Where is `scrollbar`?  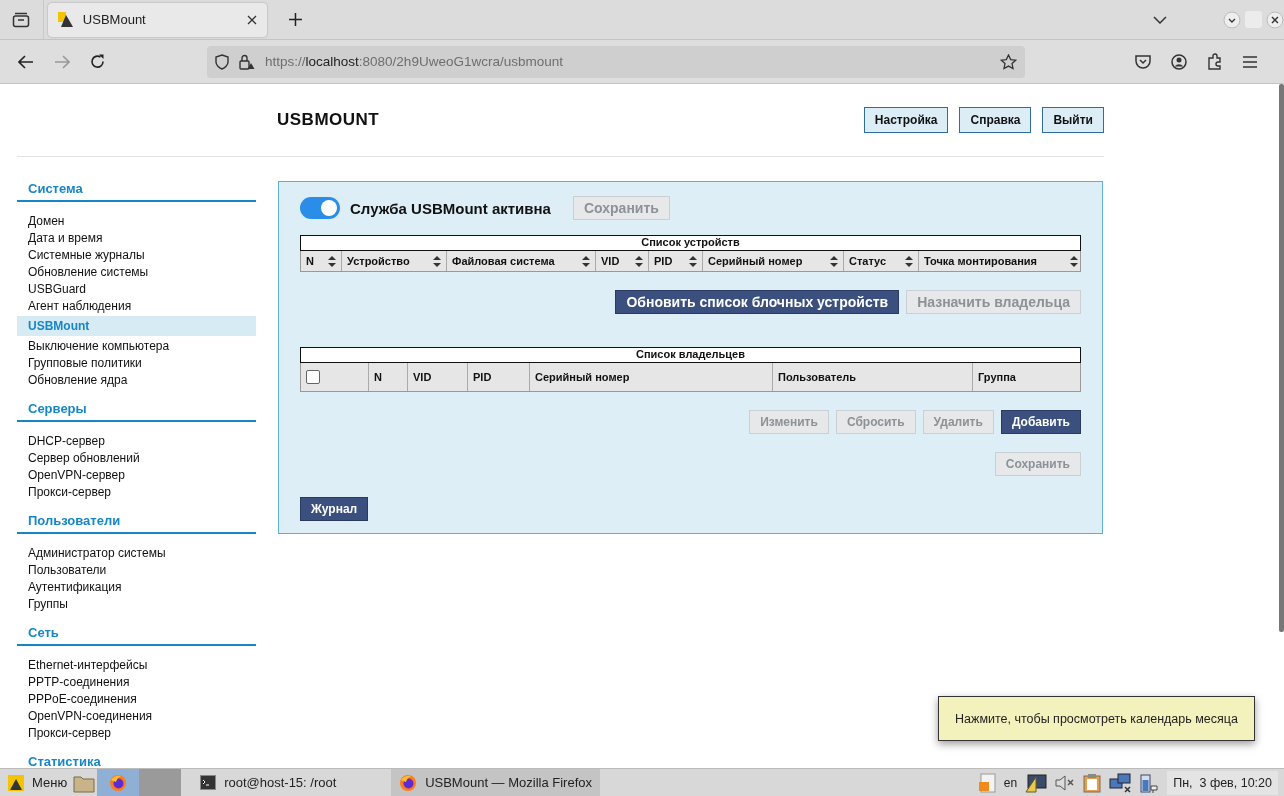 scrollbar is located at coordinates (1281, 358).